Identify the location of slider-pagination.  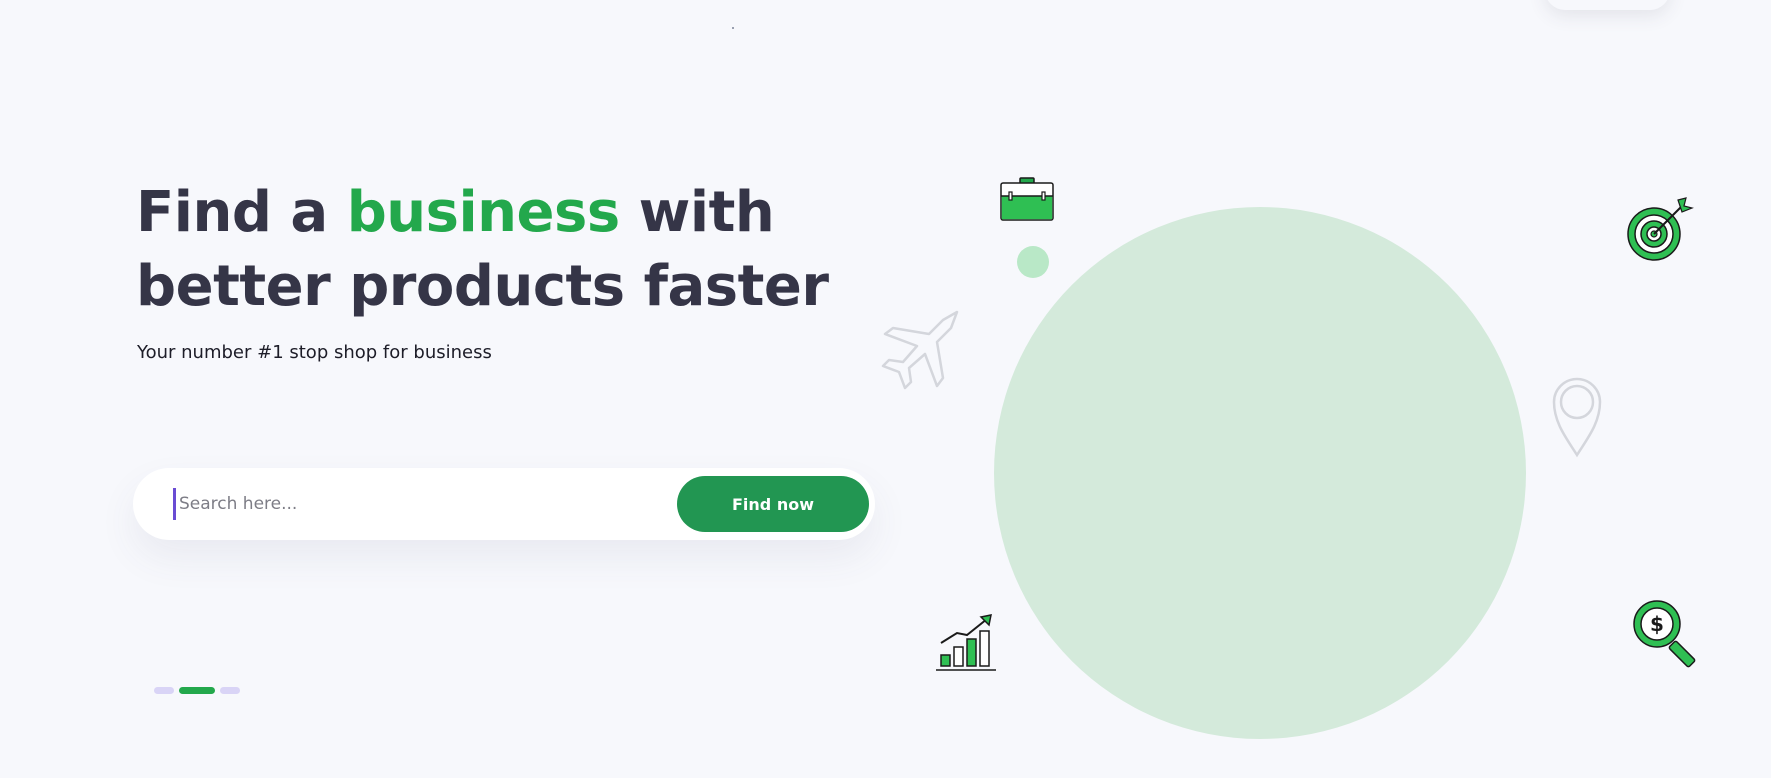
(197, 690).